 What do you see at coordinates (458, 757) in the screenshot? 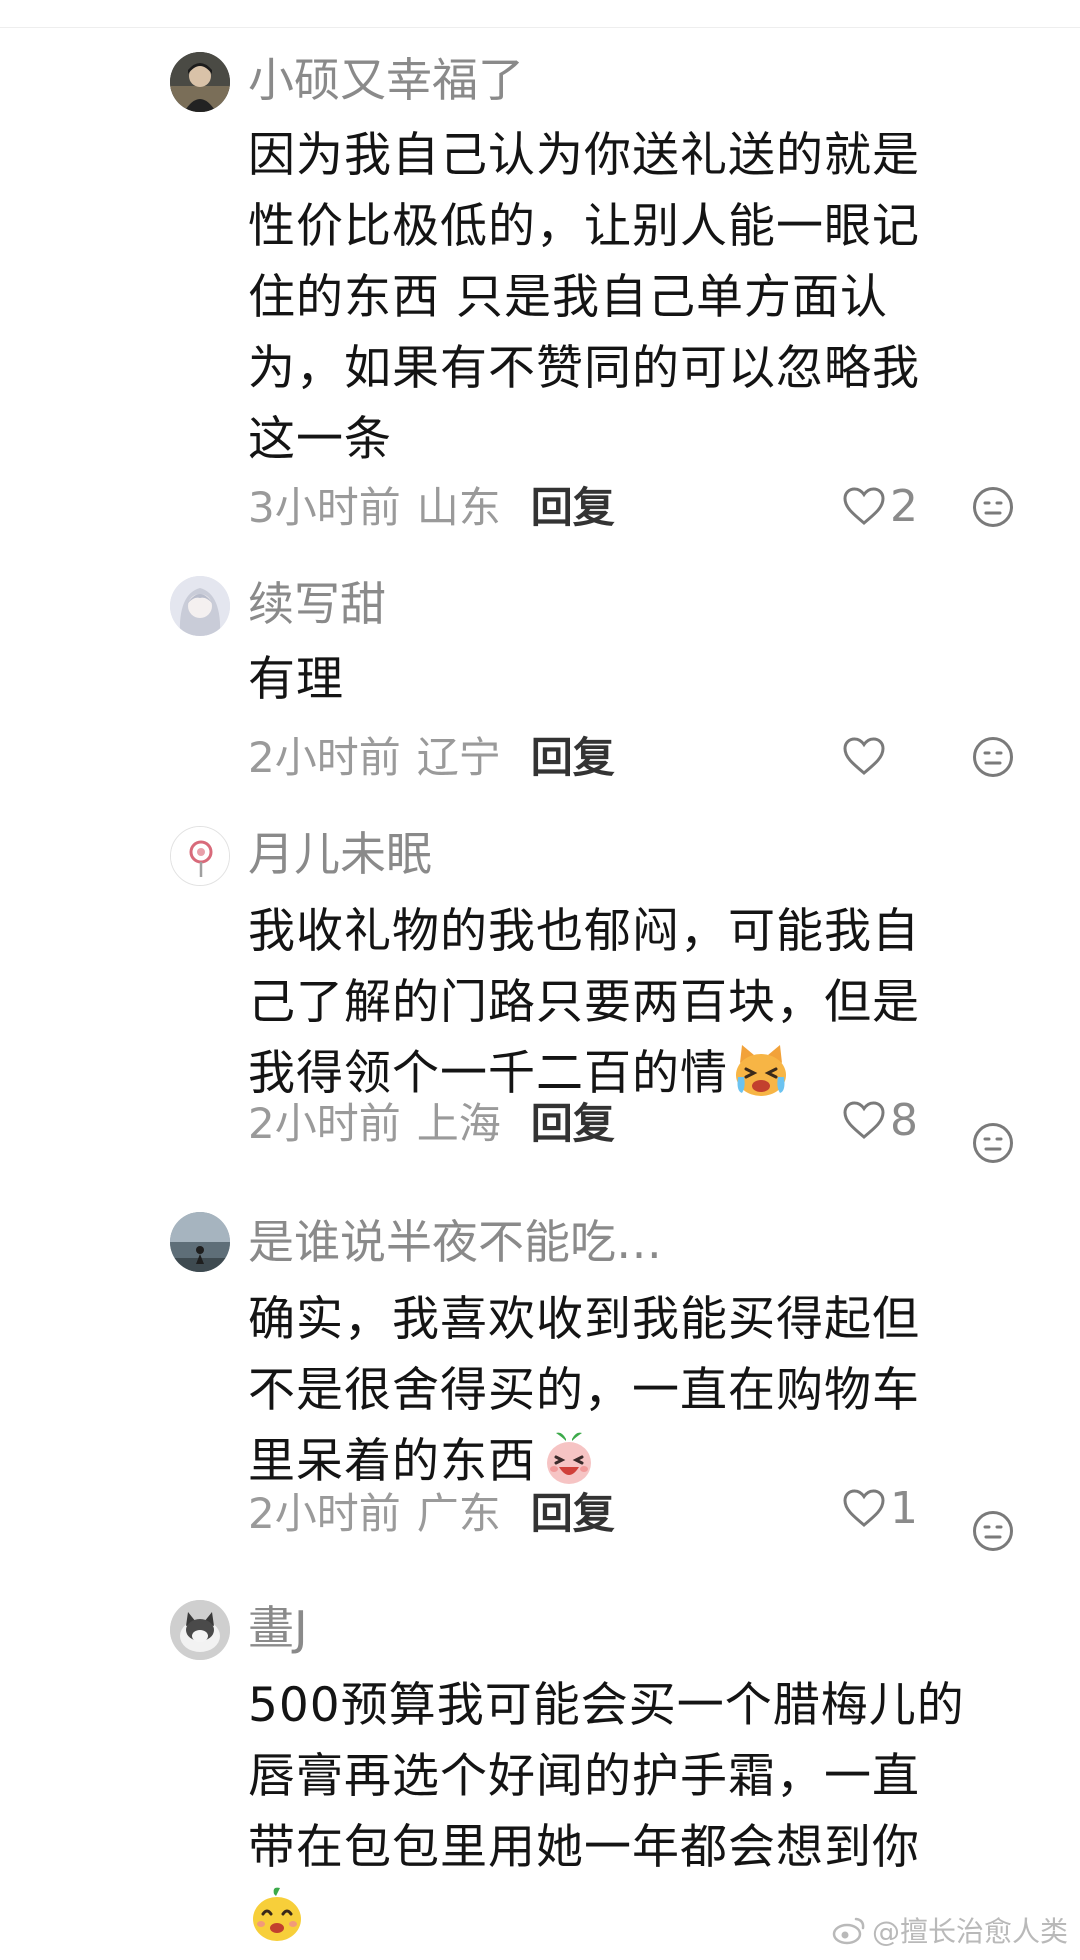
I see `comment-location: 辽宁` at bounding box center [458, 757].